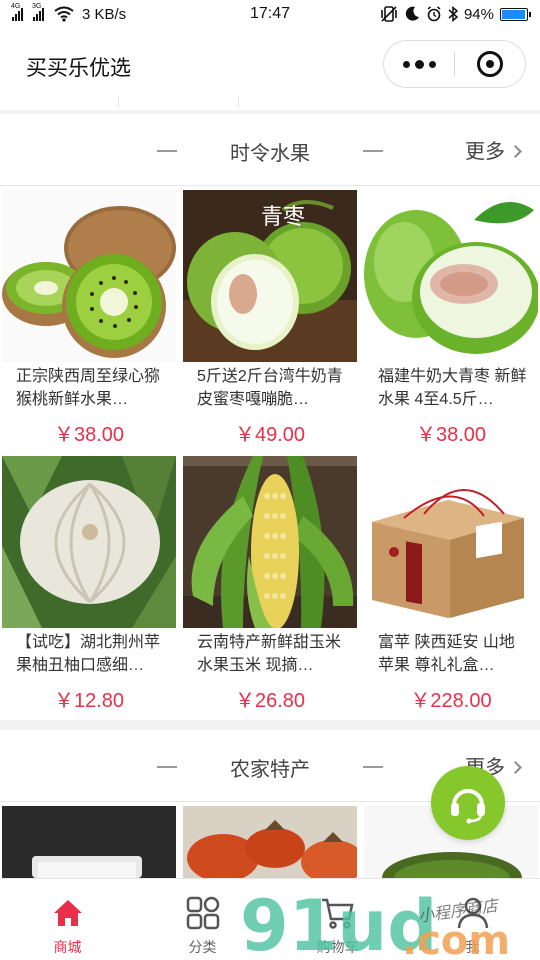  Describe the element at coordinates (89, 701) in the screenshot. I see `product-price: ￥12.80` at that location.